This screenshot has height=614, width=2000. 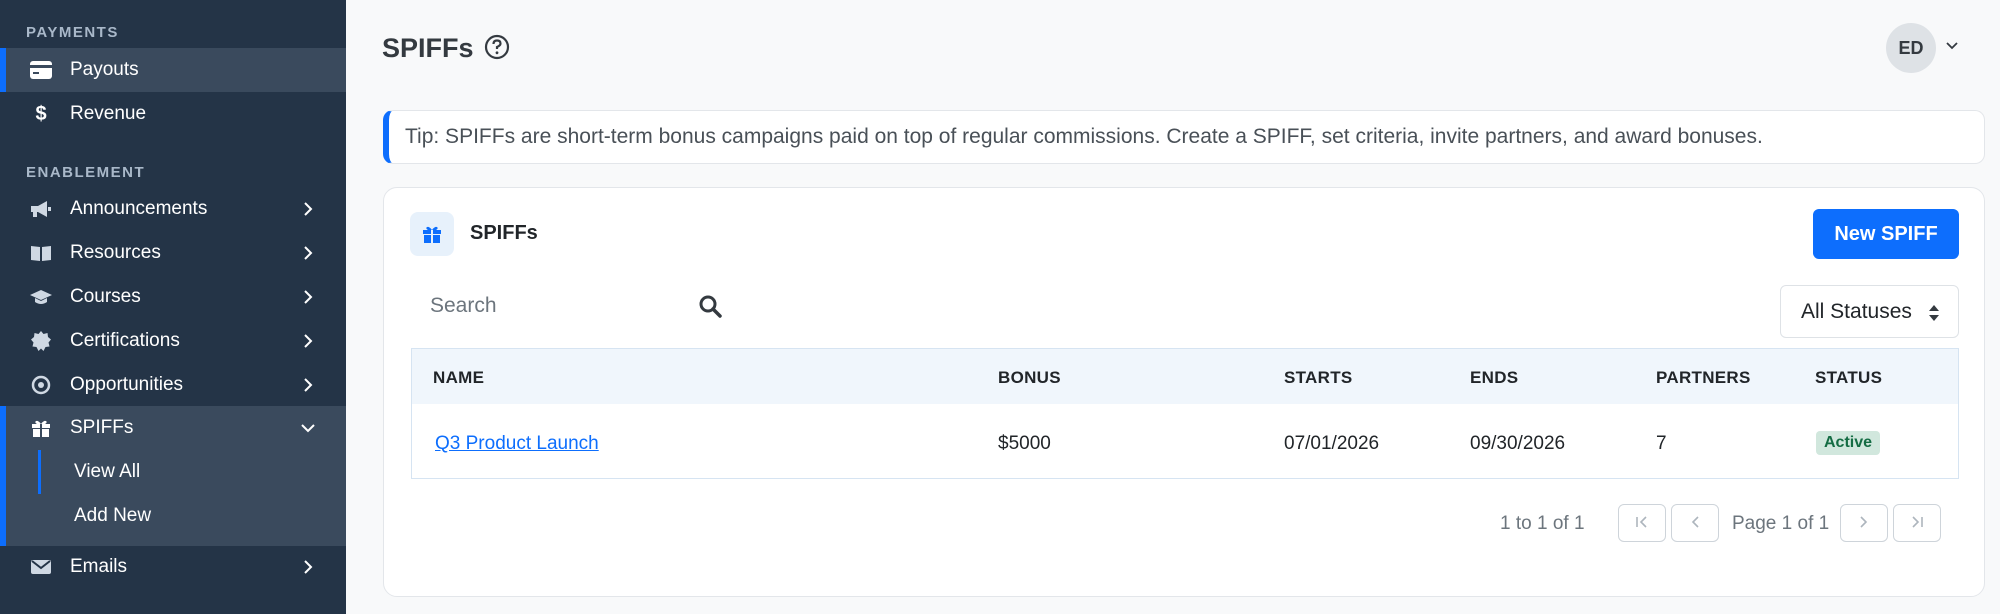 I want to click on spiff-partners: 7, so click(x=1661, y=443).